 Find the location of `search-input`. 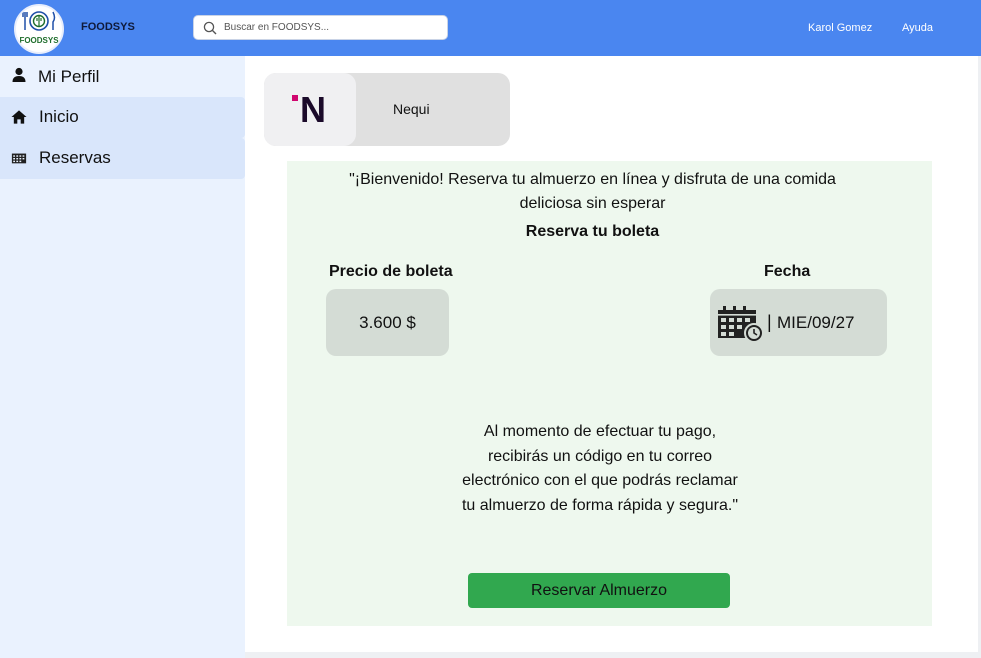

search-input is located at coordinates (331, 27).